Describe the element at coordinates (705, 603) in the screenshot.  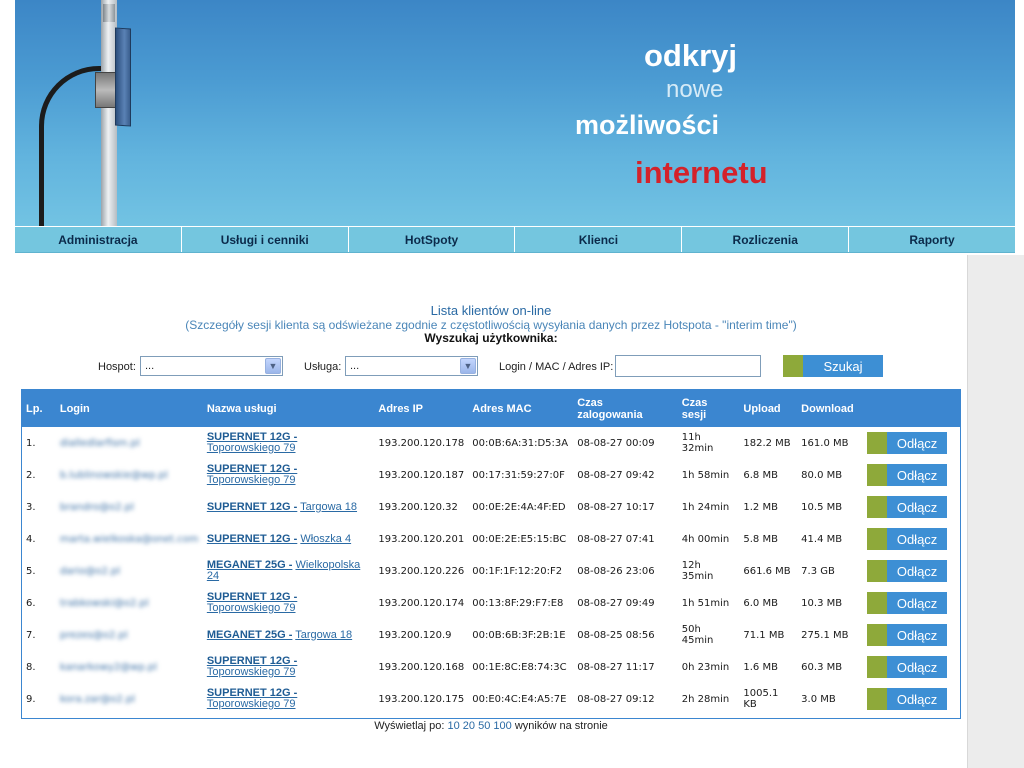
I see `row-session-time: 1h 51min` at that location.